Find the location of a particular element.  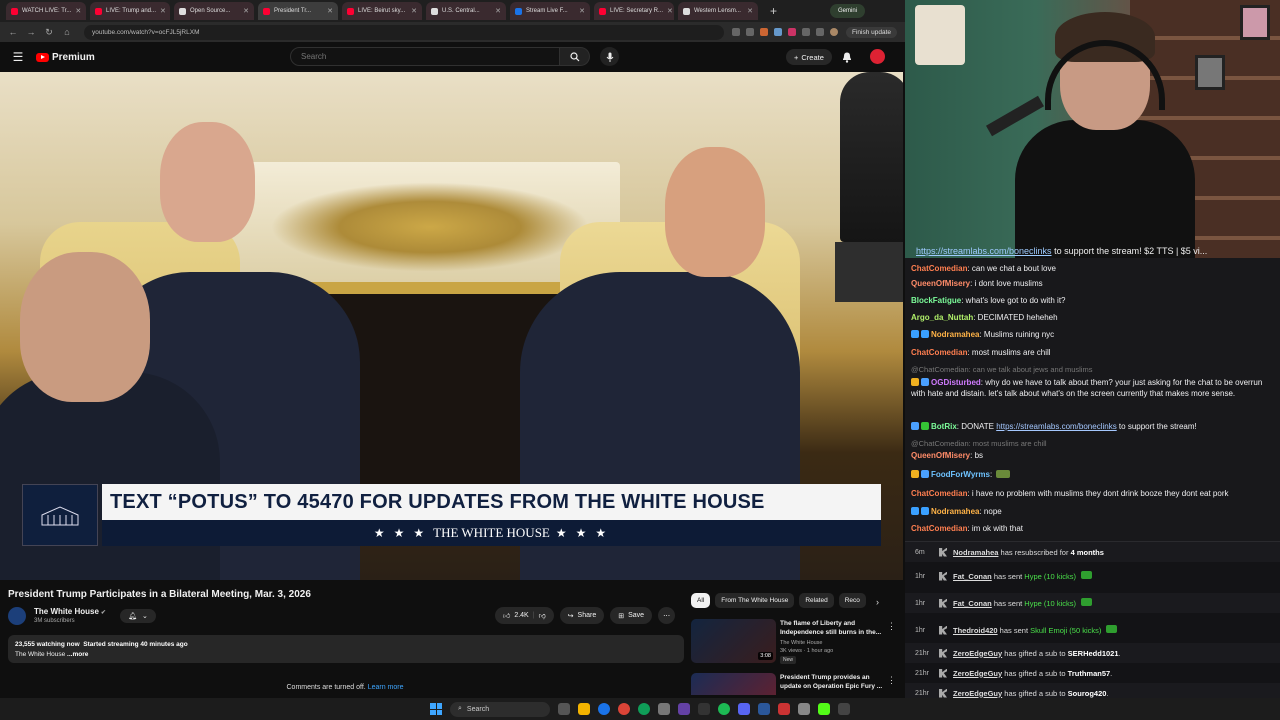

discord-icon is located at coordinates (744, 709).